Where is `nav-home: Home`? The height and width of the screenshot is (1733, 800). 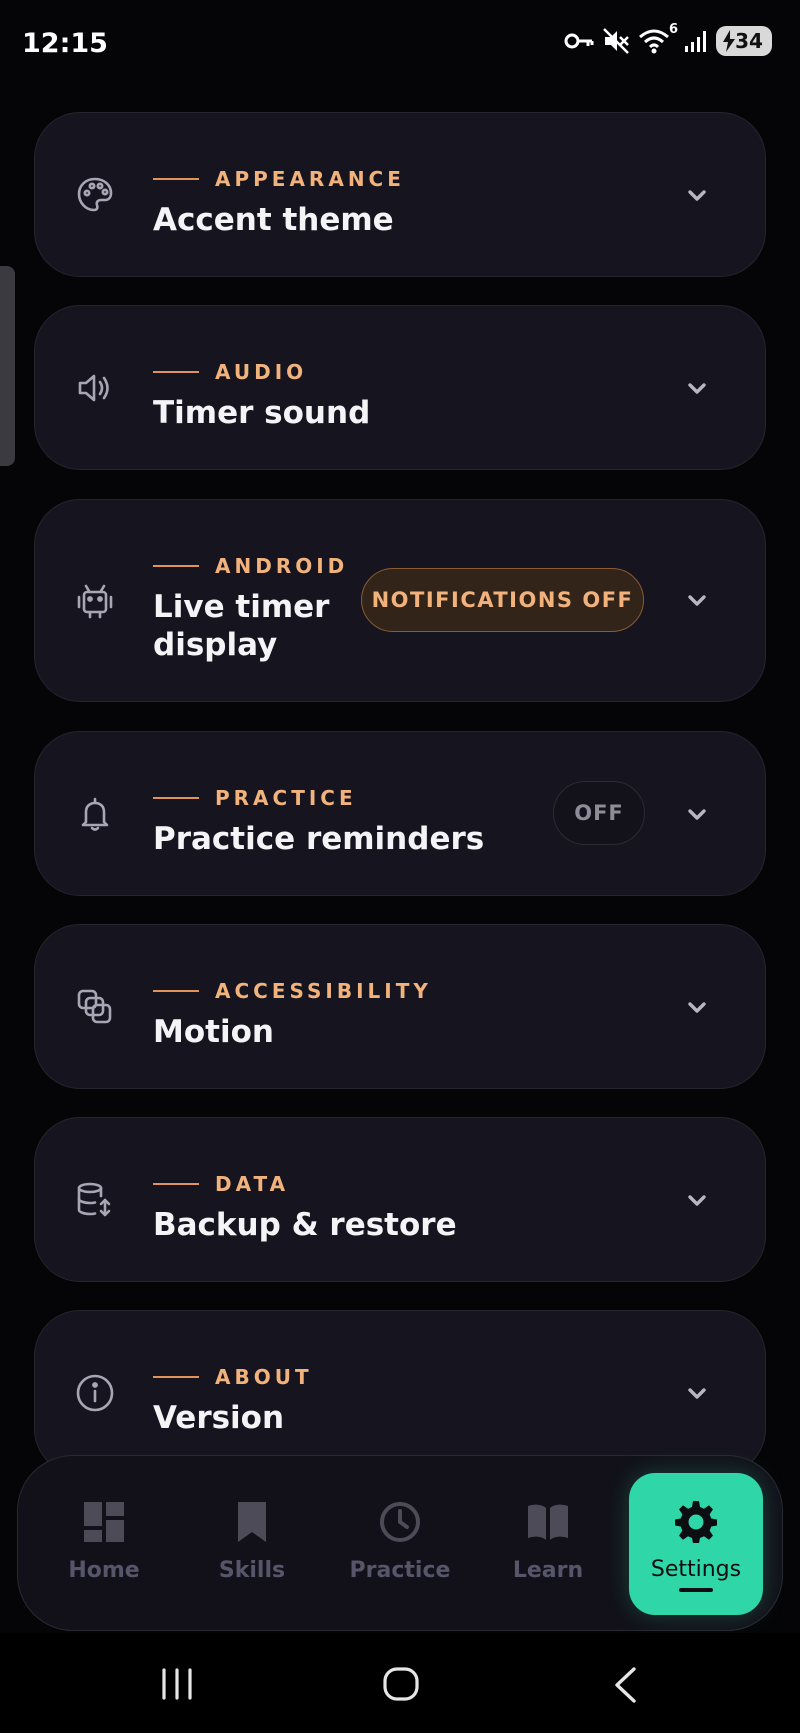
nav-home: Home is located at coordinates (104, 1544).